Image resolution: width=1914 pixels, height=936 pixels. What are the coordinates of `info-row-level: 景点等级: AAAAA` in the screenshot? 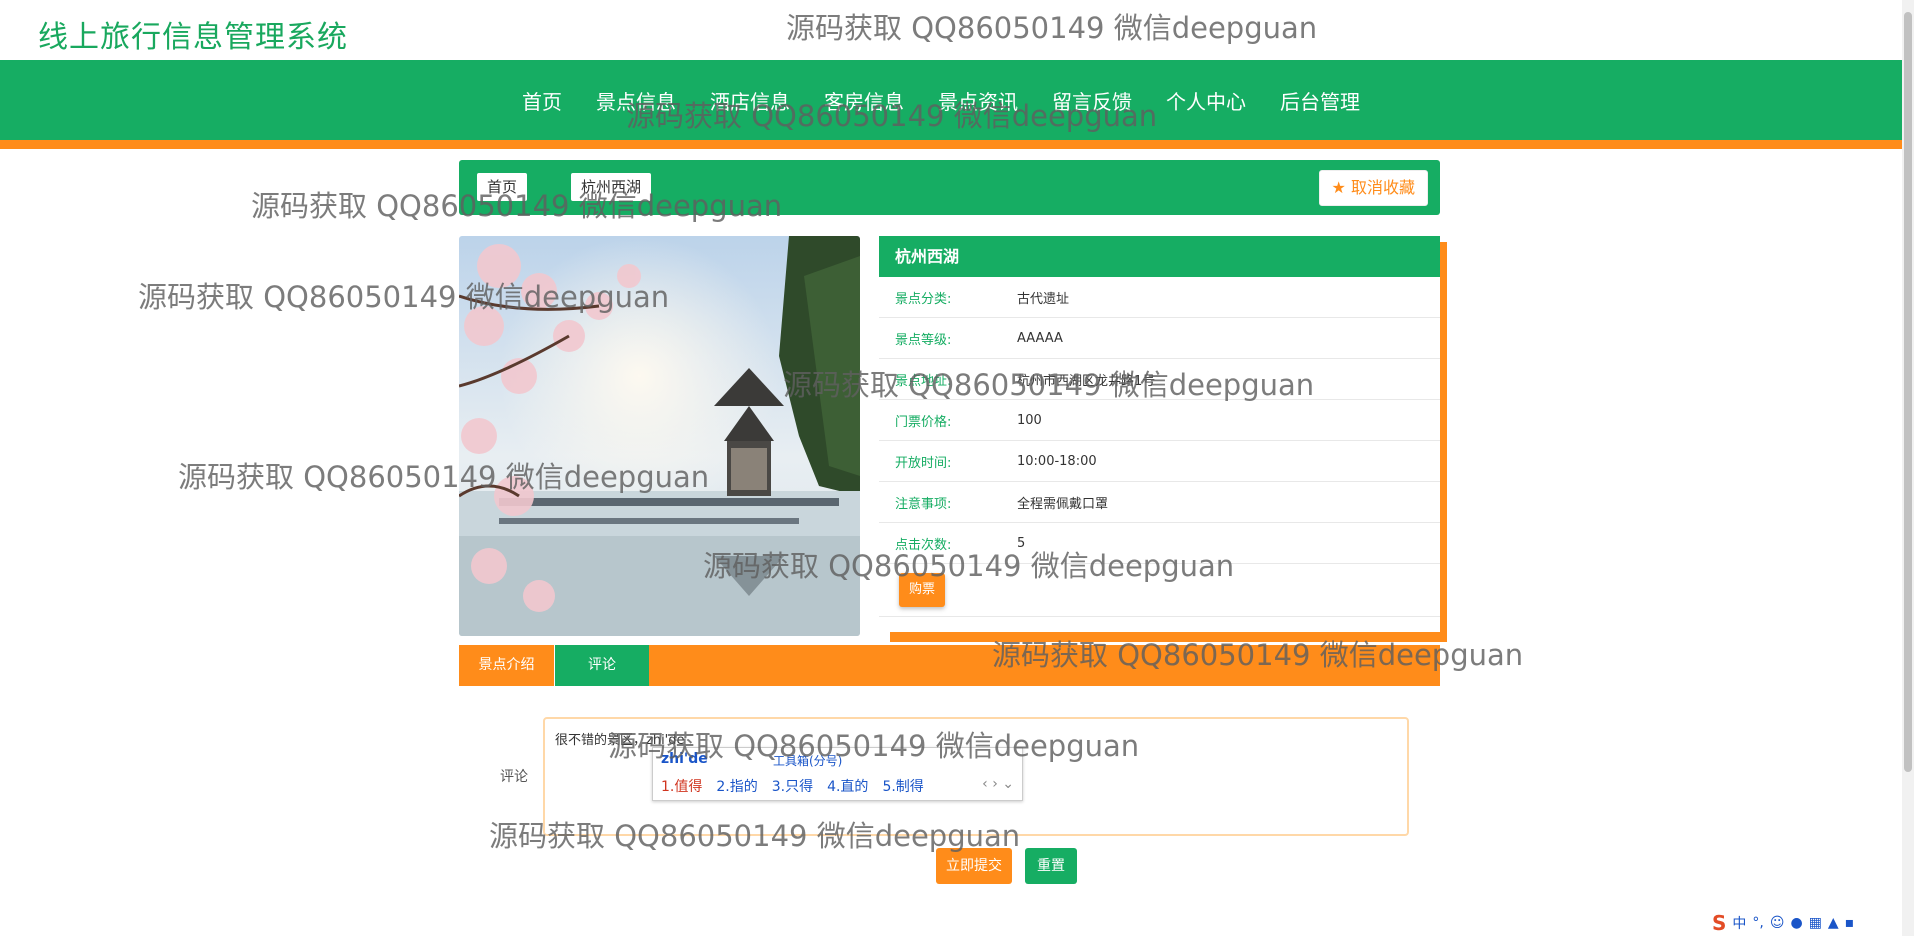 It's located at (1159, 338).